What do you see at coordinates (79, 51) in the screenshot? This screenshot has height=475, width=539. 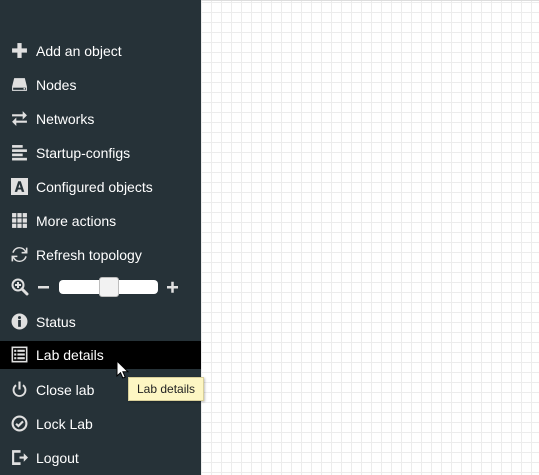 I see `sidebar-item-label: Add an object` at bounding box center [79, 51].